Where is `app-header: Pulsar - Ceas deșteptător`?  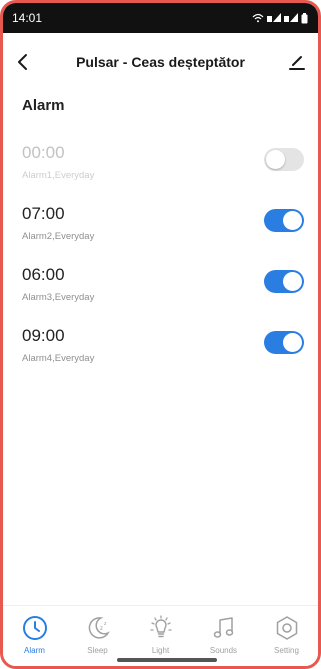
app-header: Pulsar - Ceas deșteptător is located at coordinates (160, 62).